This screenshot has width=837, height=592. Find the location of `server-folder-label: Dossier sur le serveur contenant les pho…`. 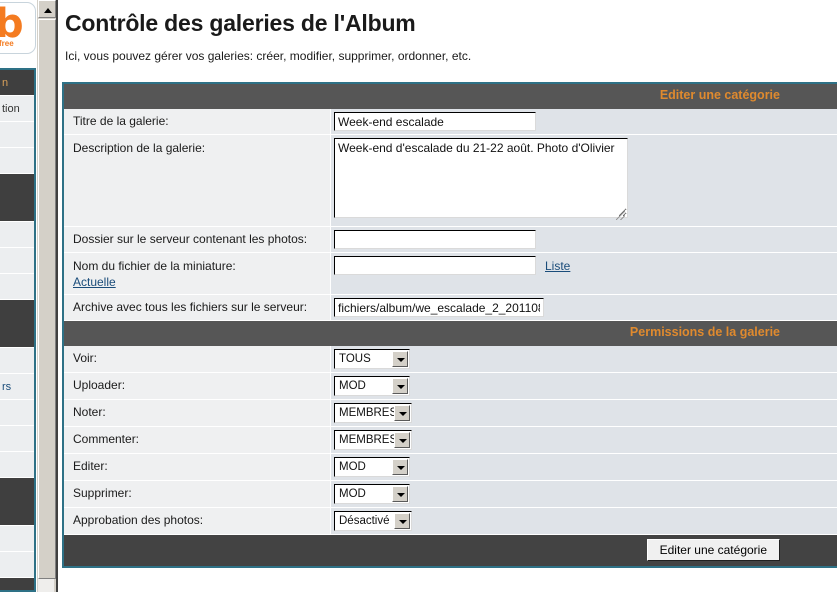

server-folder-label: Dossier sur le serveur contenant les pho… is located at coordinates (197, 239).